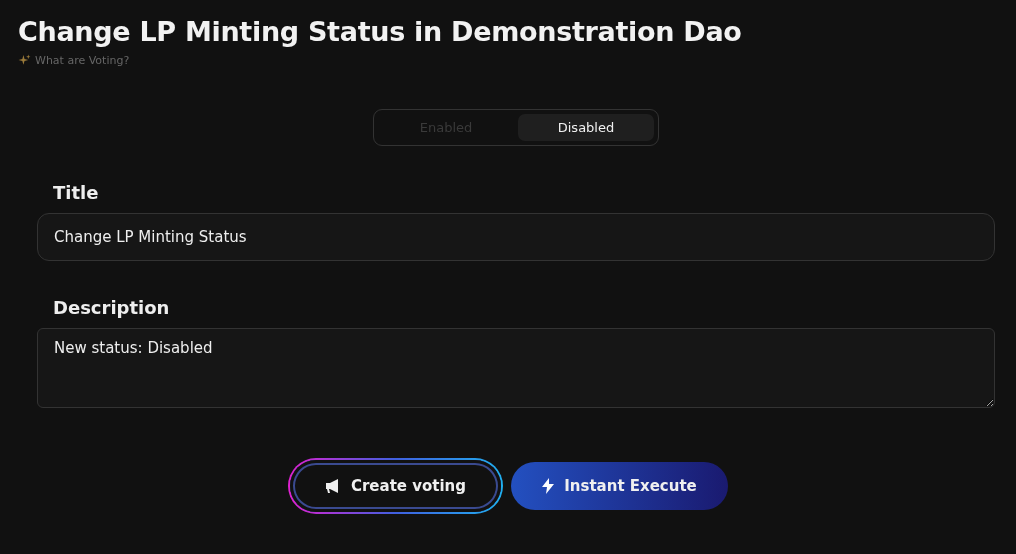  I want to click on text-field: Change LP Minting Status, so click(516, 237).